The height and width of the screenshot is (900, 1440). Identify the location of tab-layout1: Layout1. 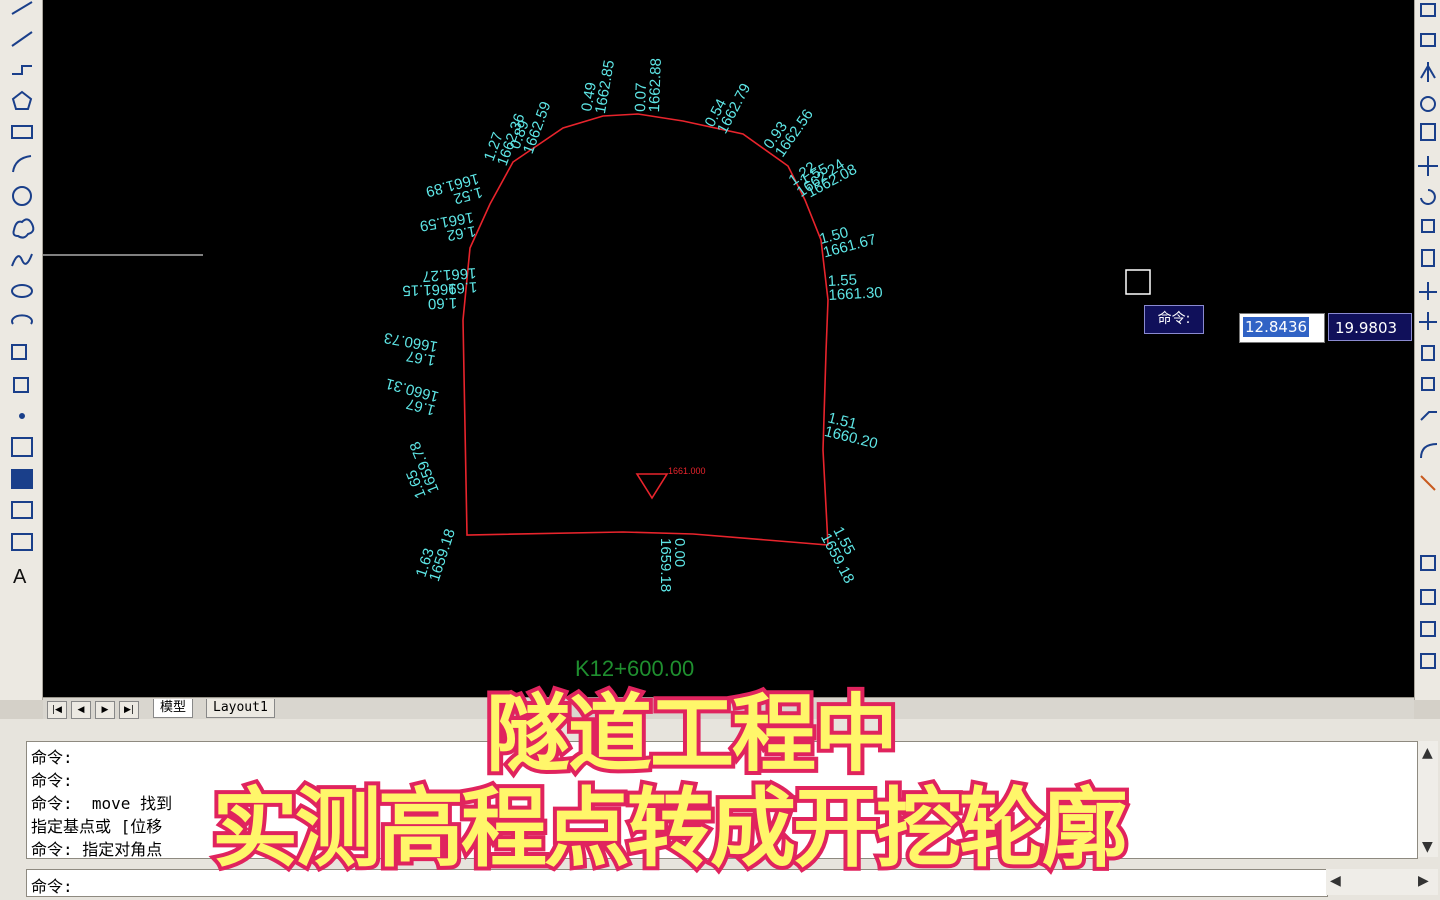
(240, 708).